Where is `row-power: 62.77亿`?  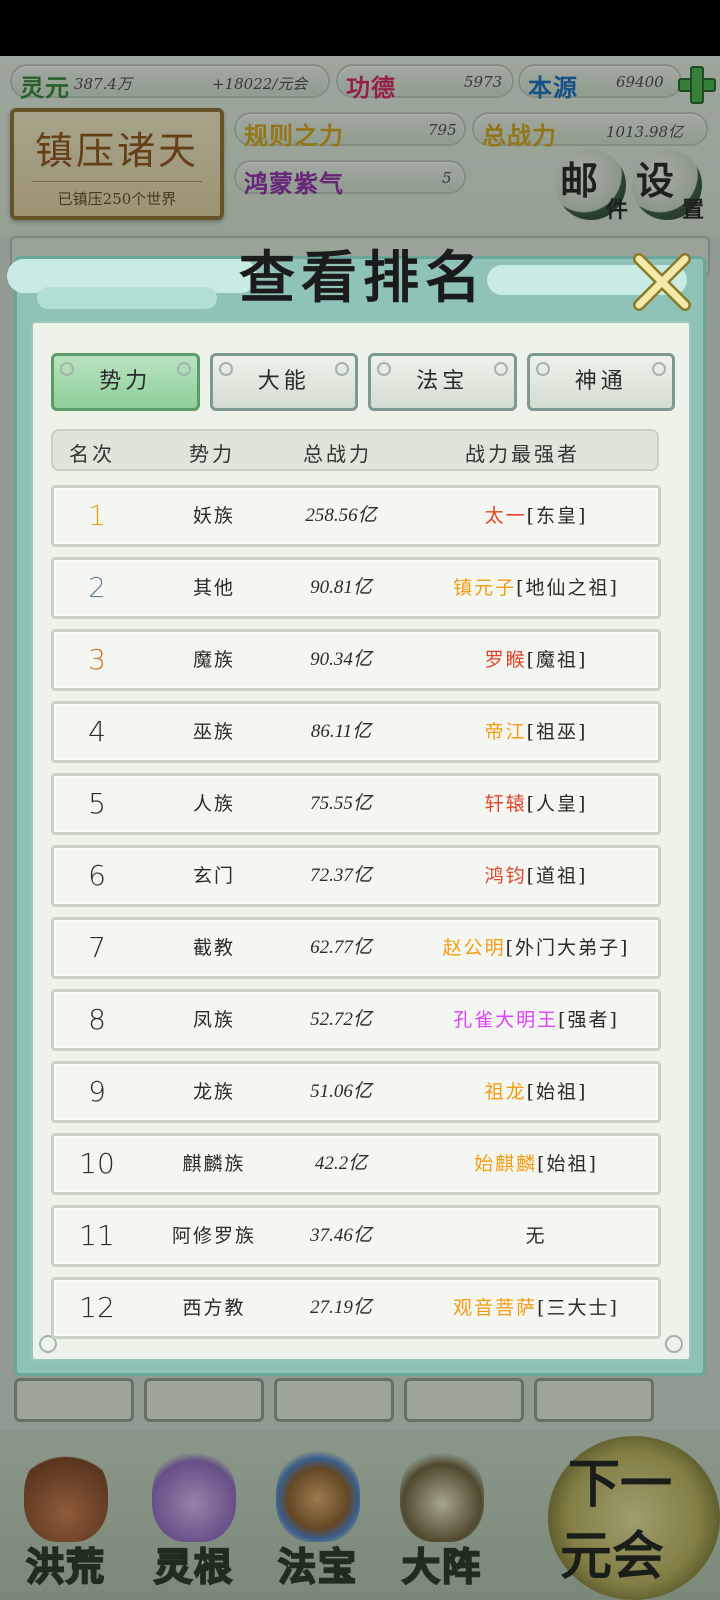 row-power: 62.77亿 is located at coordinates (341, 947).